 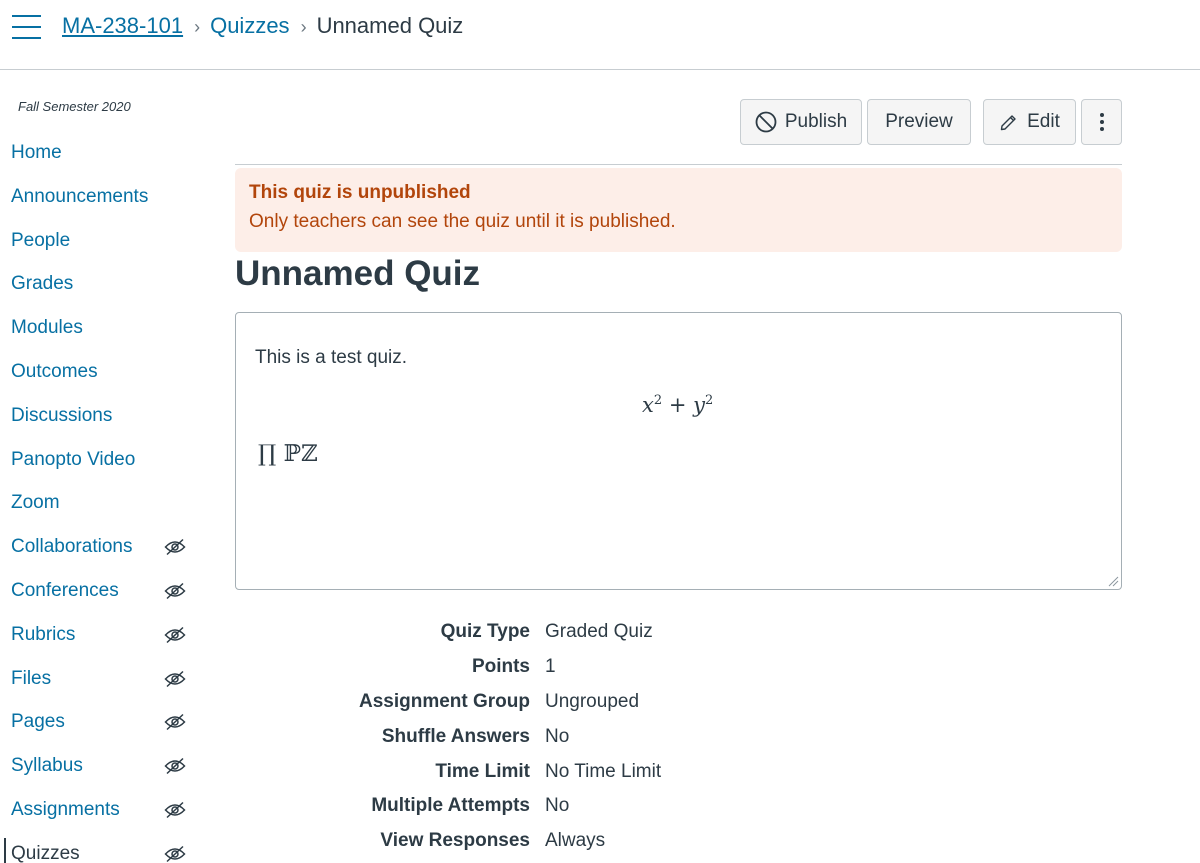 What do you see at coordinates (36, 153) in the screenshot?
I see `sidebar-item-label: Home` at bounding box center [36, 153].